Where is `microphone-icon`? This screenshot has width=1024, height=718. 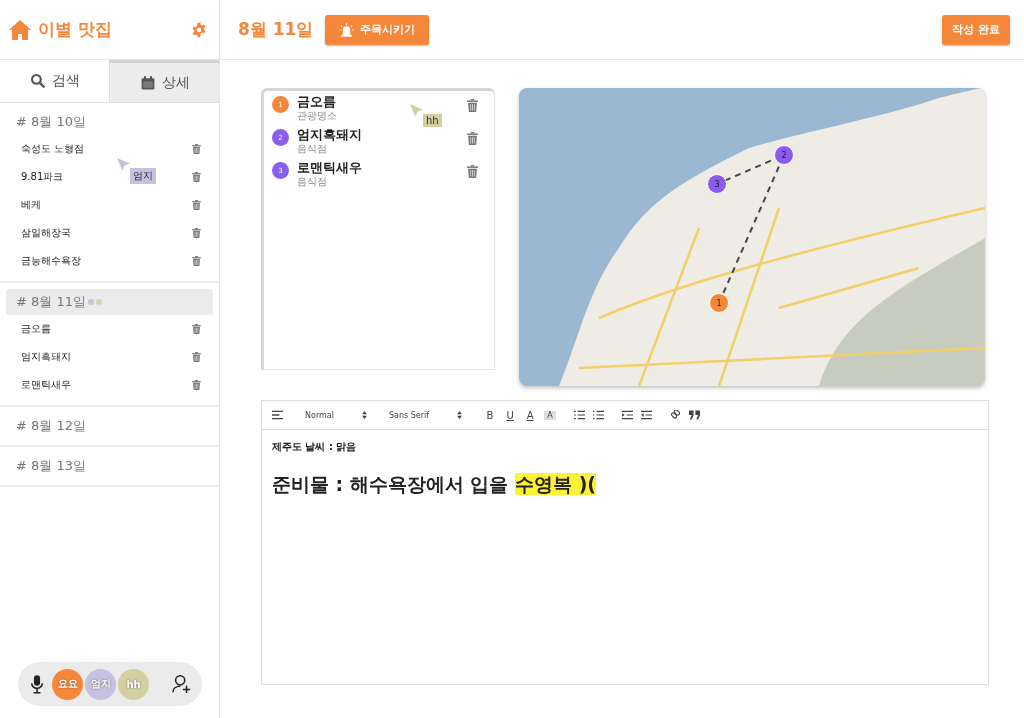
microphone-icon is located at coordinates (37, 684).